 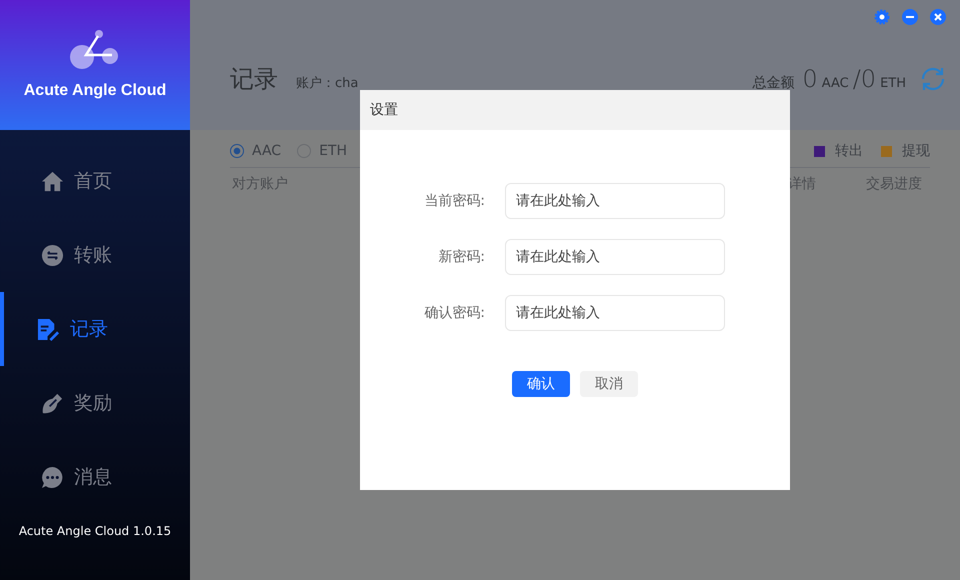 What do you see at coordinates (773, 83) in the screenshot?
I see `total-label: 总金额` at bounding box center [773, 83].